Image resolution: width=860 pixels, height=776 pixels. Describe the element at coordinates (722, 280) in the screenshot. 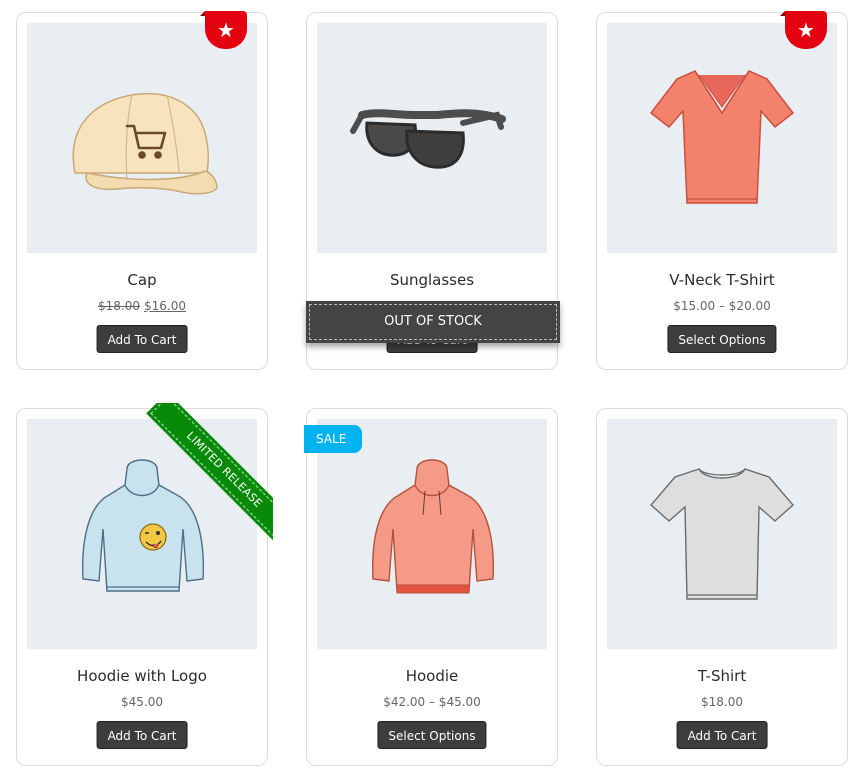

I see `product-title: V-Neck T-Shirt` at that location.